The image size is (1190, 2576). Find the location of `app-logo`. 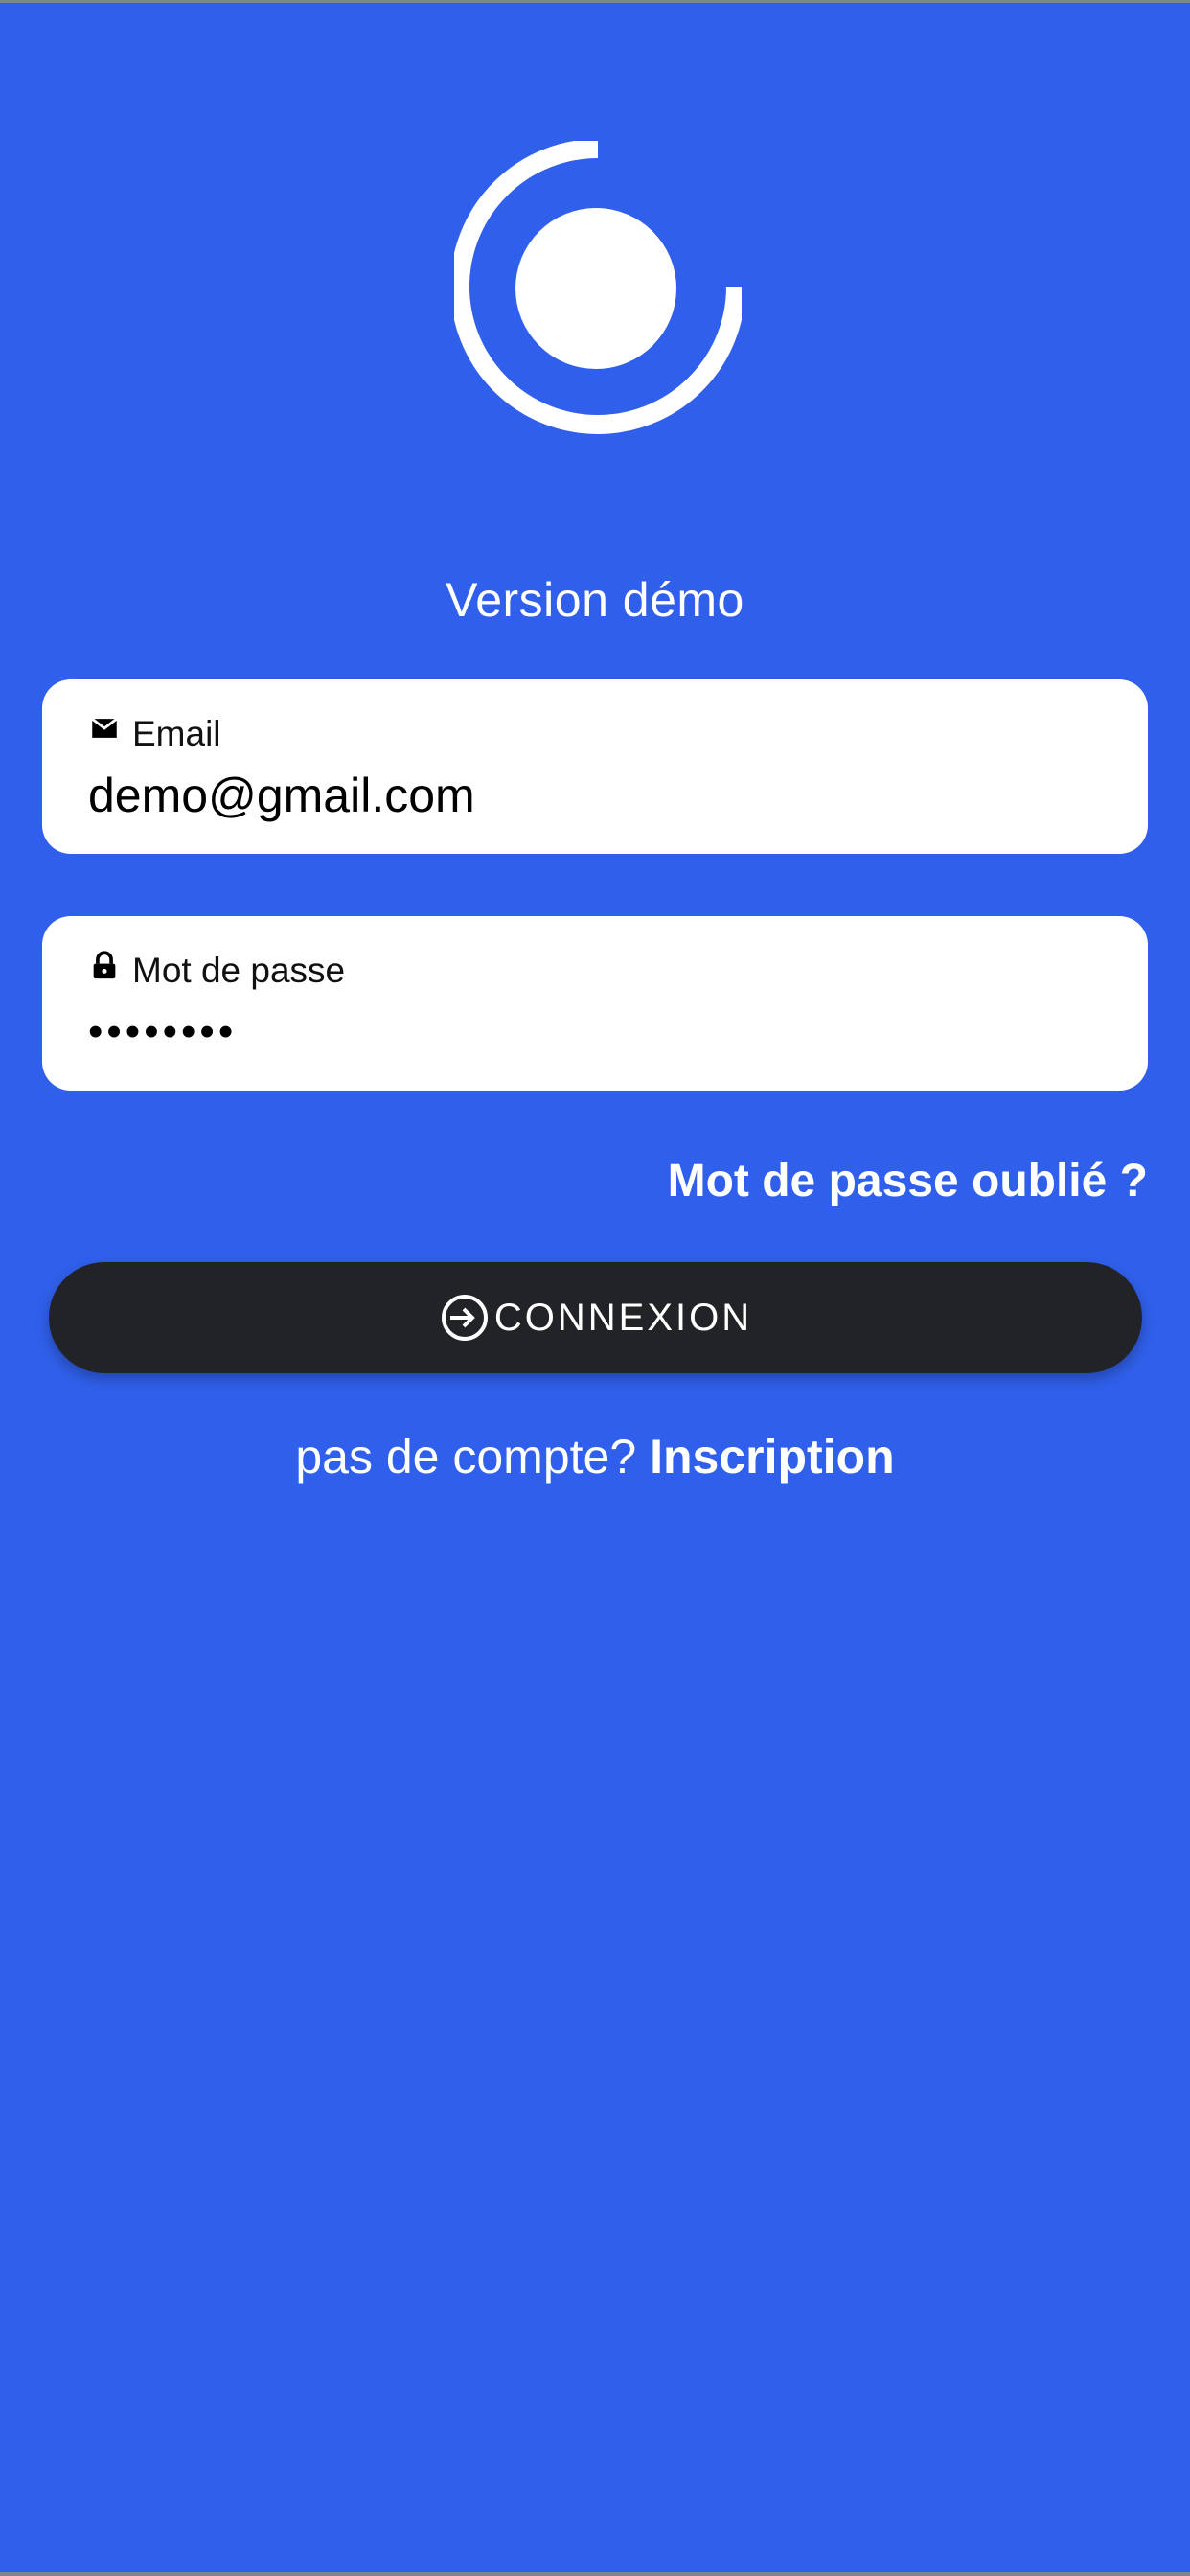

app-logo is located at coordinates (598, 287).